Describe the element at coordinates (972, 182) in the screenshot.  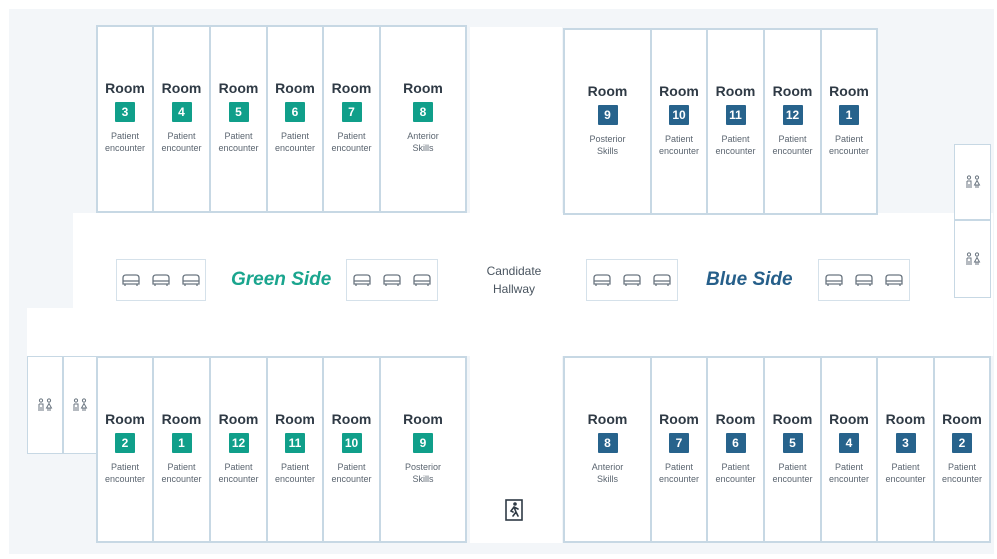
I see `restroom-right-upper` at that location.